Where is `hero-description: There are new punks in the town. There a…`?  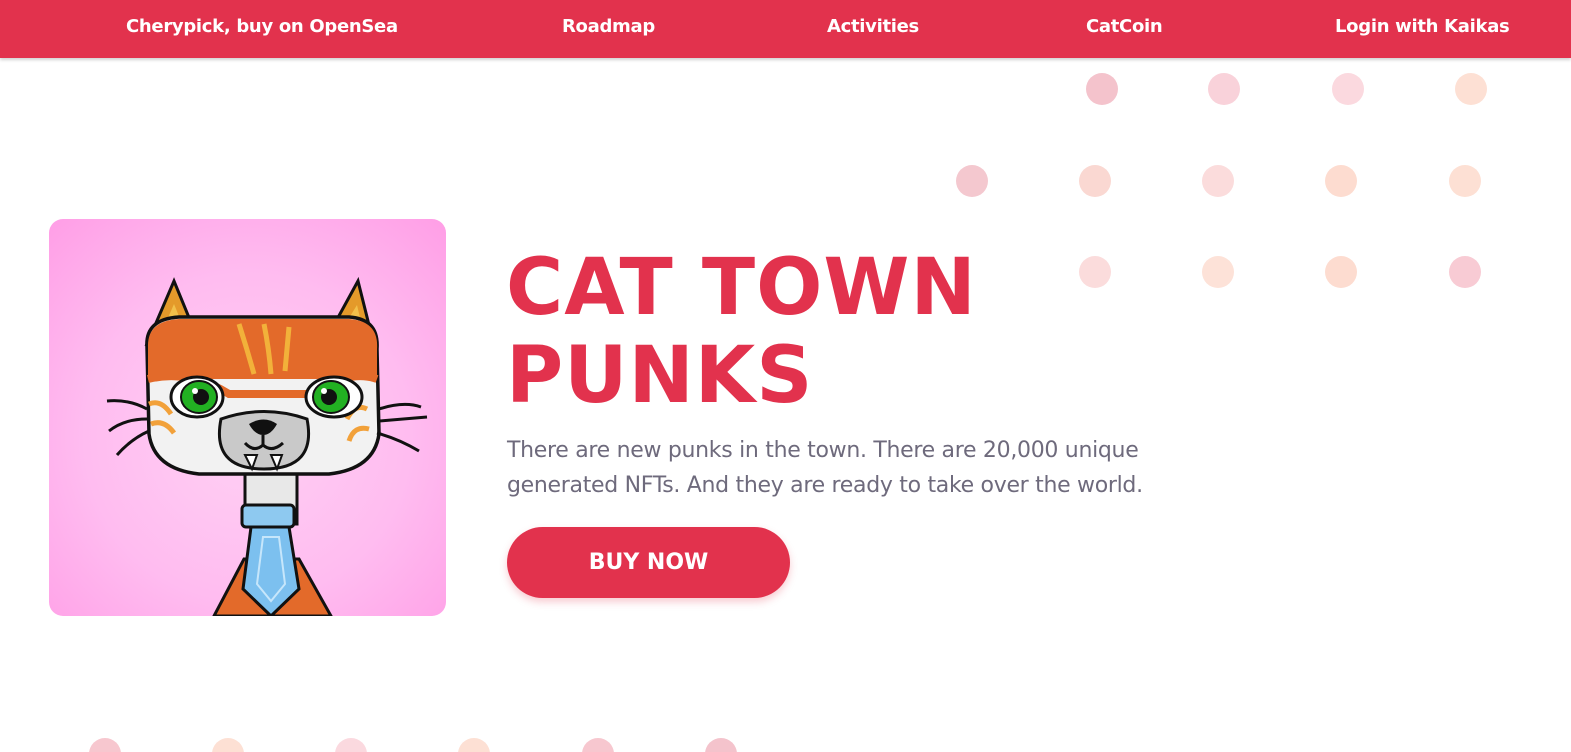 hero-description: There are new punks in the town. There a… is located at coordinates (867, 468).